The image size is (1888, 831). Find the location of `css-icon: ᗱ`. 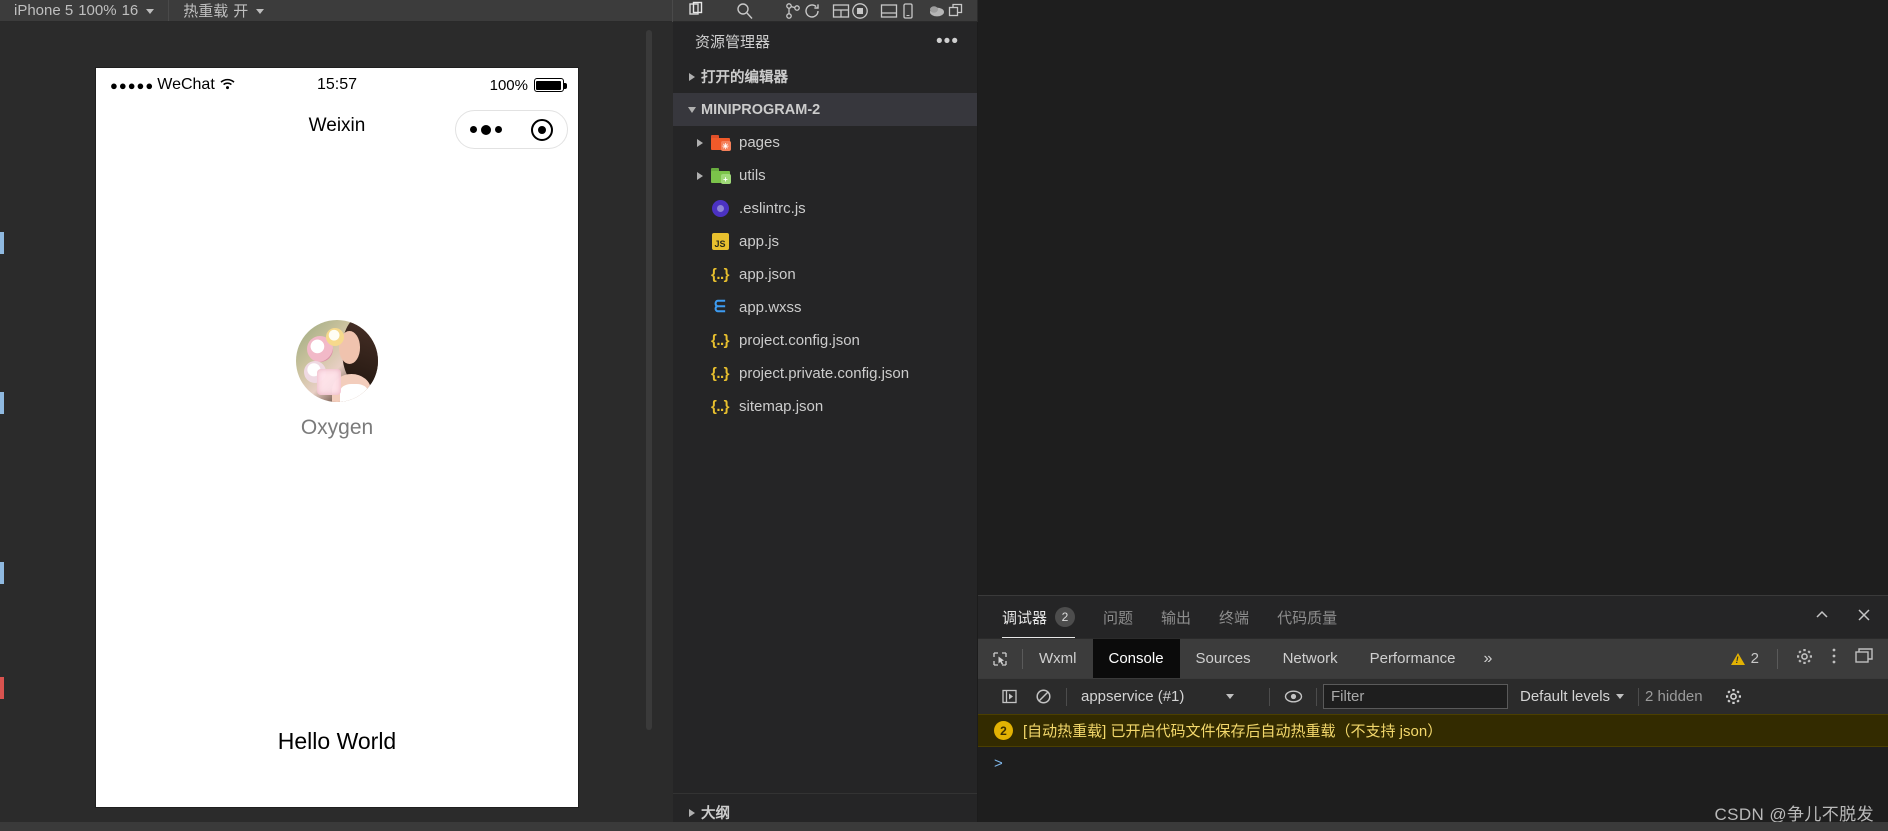

css-icon: ᗱ is located at coordinates (720, 307).